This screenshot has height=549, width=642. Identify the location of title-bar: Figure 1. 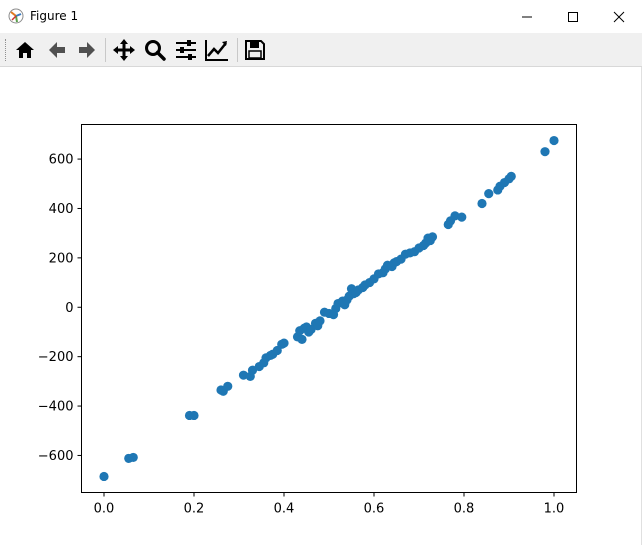
(321, 16).